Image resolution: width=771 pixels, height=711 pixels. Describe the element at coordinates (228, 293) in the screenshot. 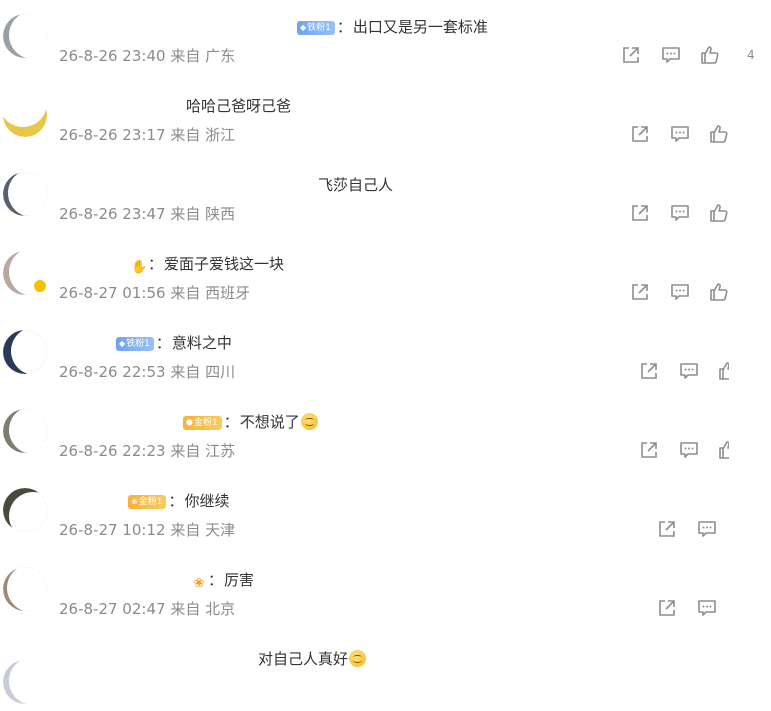

I see `location: 西班牙` at that location.